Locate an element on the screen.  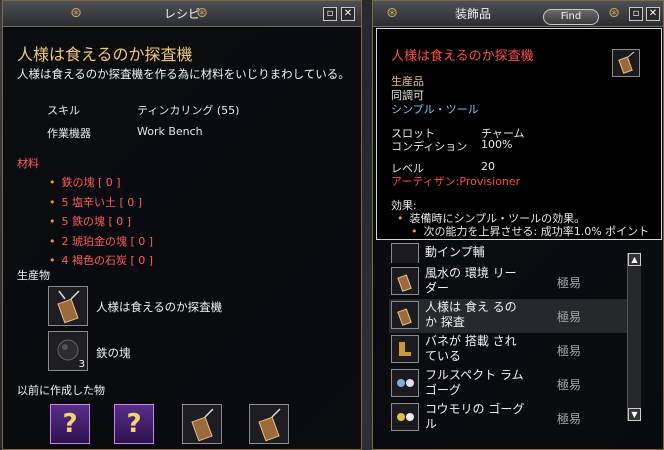
list-item-name: コウモリの ゴーグル is located at coordinates (475, 416).